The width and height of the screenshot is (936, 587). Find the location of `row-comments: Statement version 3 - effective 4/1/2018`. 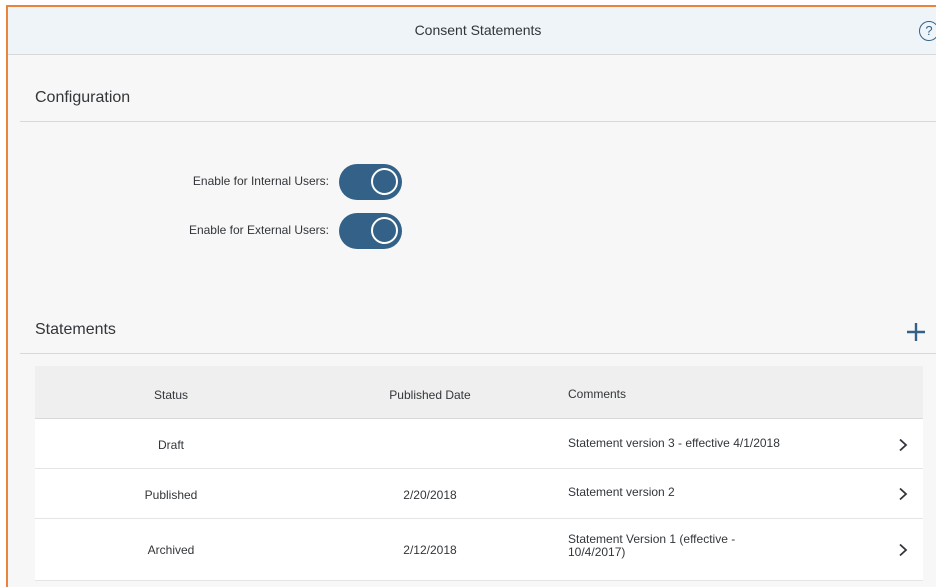

row-comments: Statement version 3 - effective 4/1/2018 is located at coordinates (674, 443).